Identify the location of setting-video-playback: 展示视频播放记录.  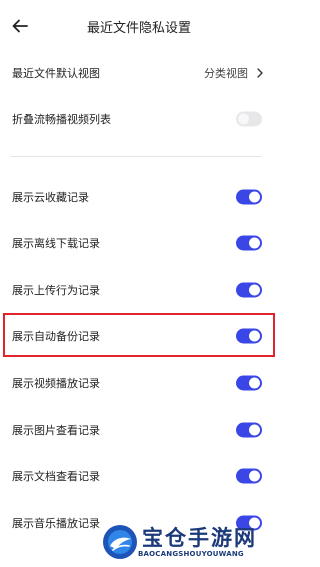
(139, 383).